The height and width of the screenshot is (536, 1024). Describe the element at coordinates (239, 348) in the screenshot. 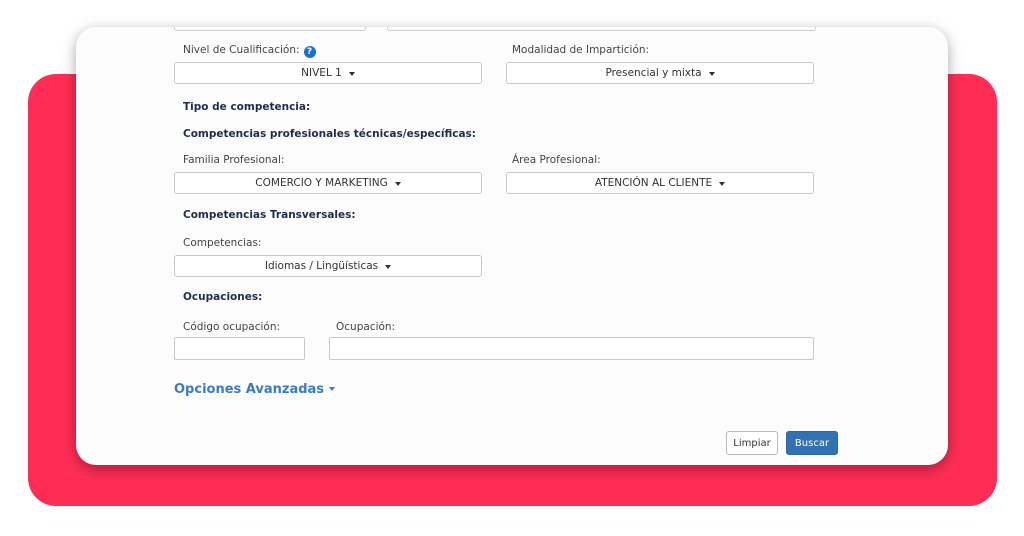

I see `codigo-ocupacion-input` at that location.